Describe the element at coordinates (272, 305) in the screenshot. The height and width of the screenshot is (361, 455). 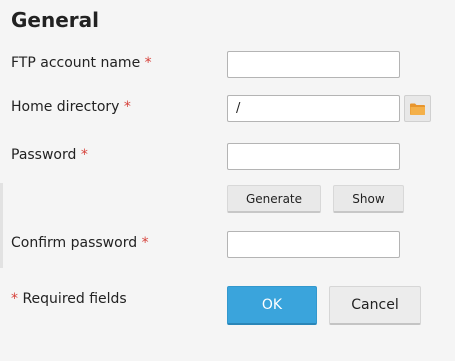
I see `ok-button: OK` at that location.